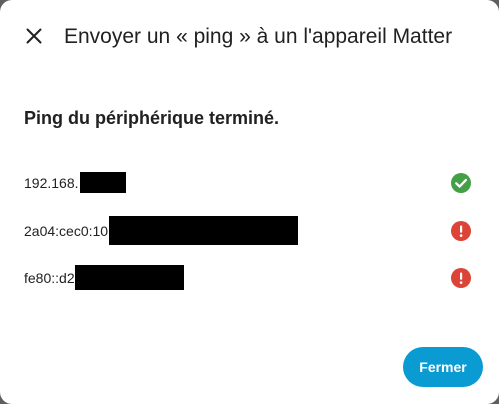 The height and width of the screenshot is (404, 499). I want to click on ip-address: fe80::d2, so click(49, 278).